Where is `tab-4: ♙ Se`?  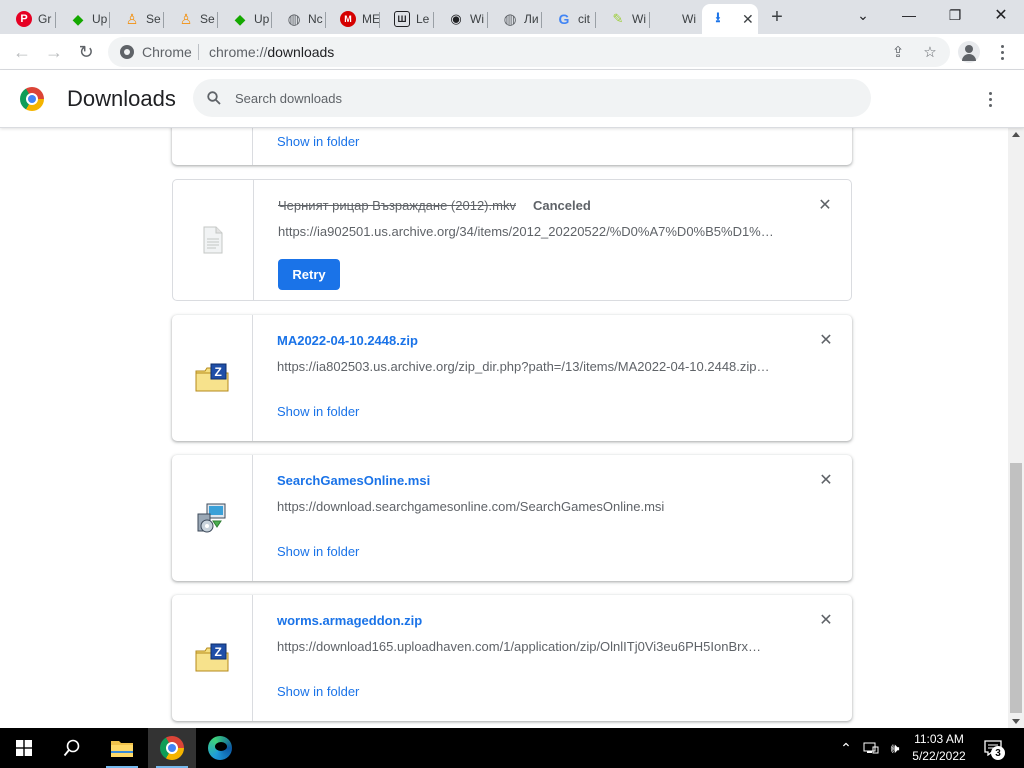
tab-4: ♙ Se is located at coordinates (194, 19).